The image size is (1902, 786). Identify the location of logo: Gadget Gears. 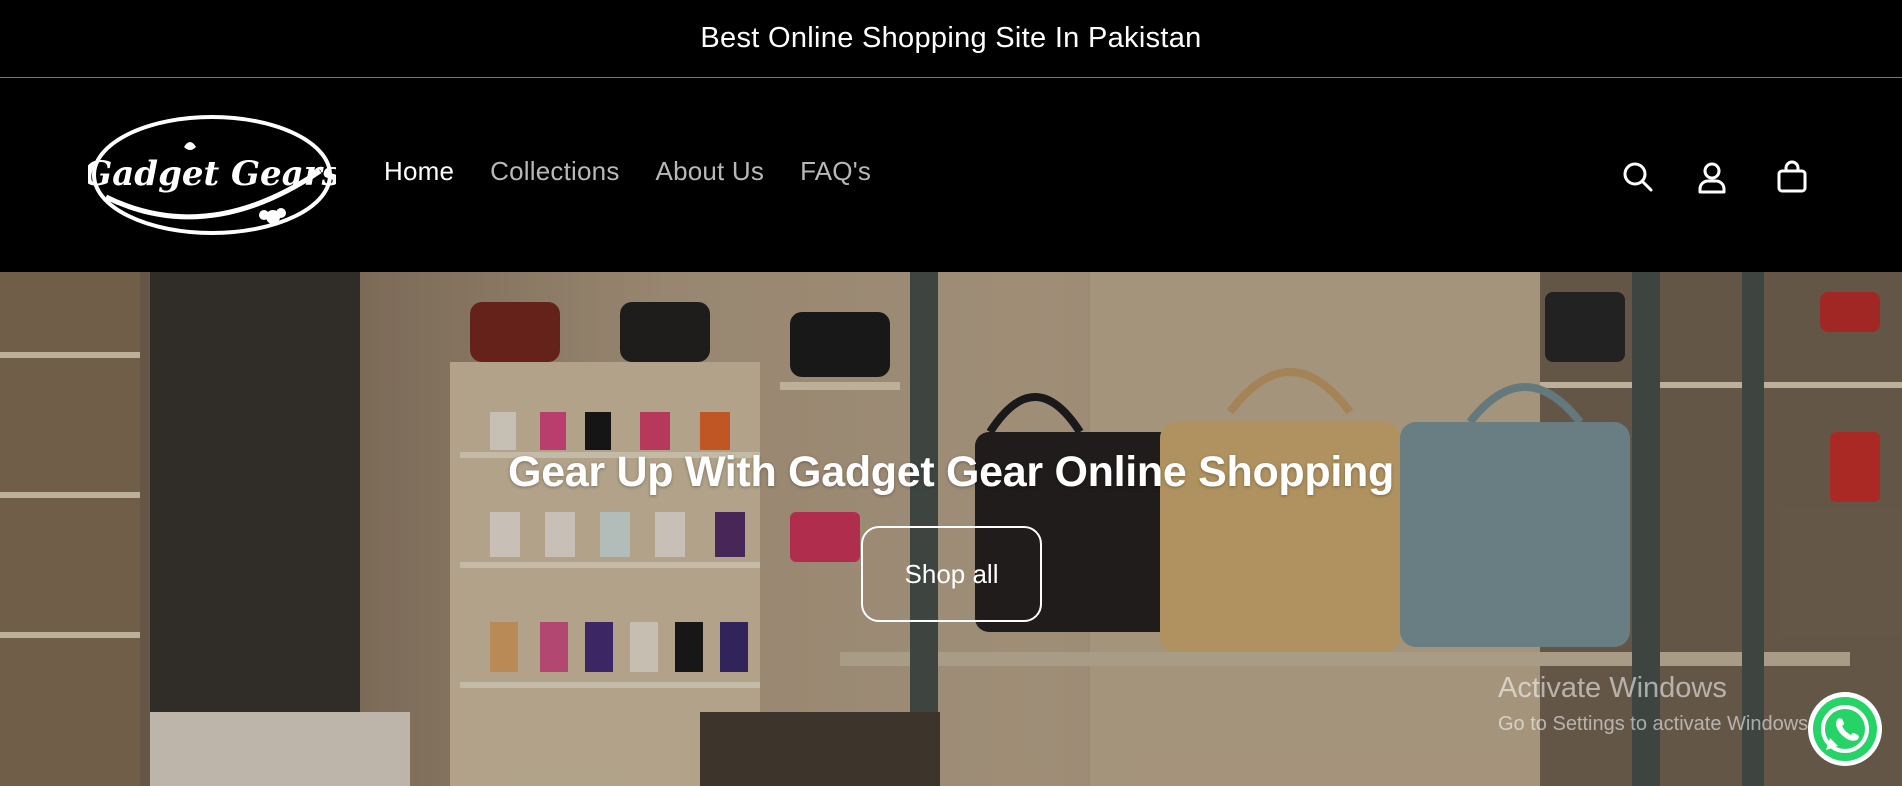
(212, 175).